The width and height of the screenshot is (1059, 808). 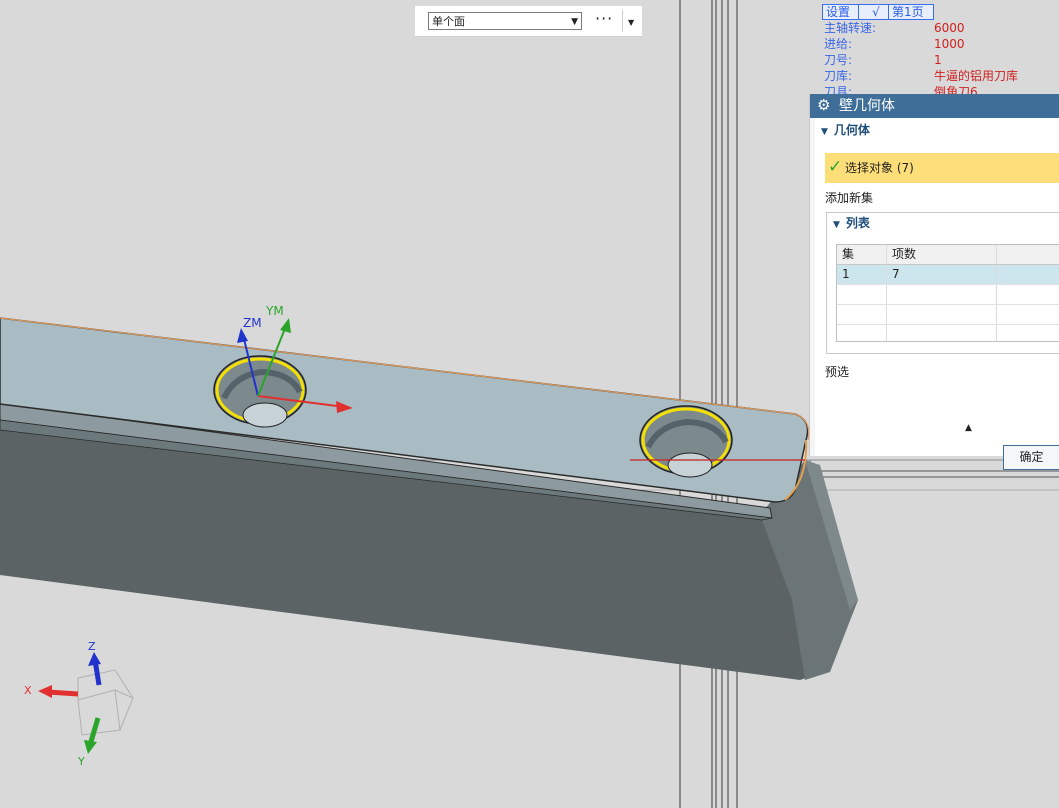 I want to click on list-section-label: 列表, so click(x=857, y=223).